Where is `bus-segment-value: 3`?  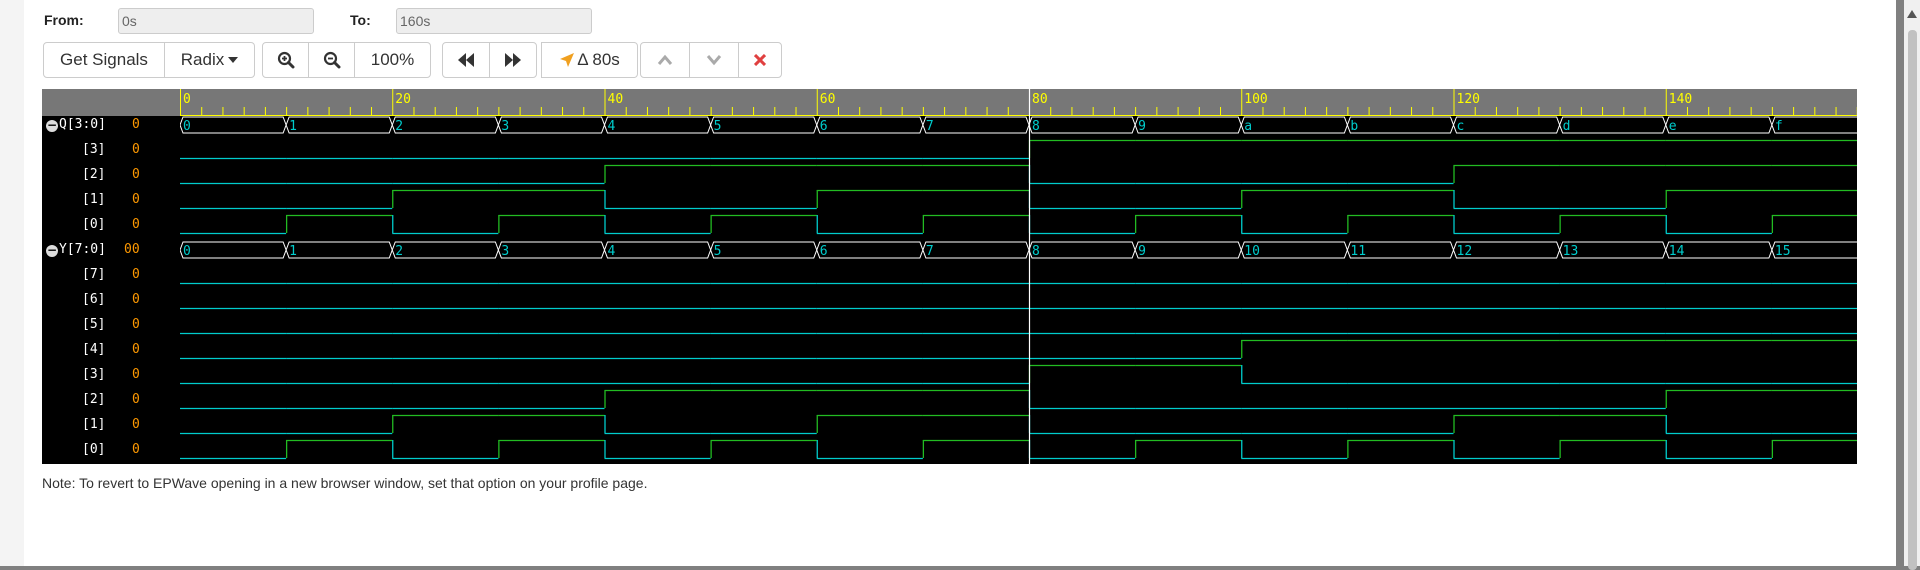 bus-segment-value: 3 is located at coordinates (505, 251).